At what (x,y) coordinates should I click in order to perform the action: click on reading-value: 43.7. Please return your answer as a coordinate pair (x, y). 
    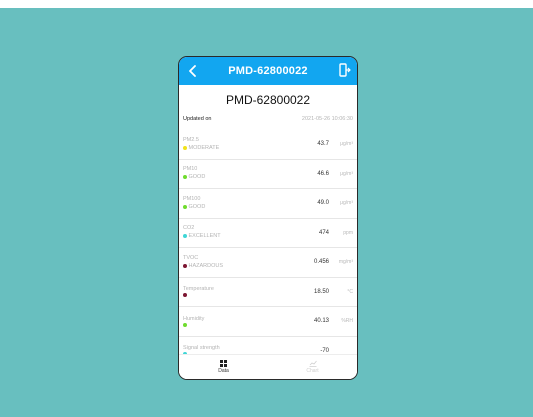
    Looking at the image, I should click on (323, 144).